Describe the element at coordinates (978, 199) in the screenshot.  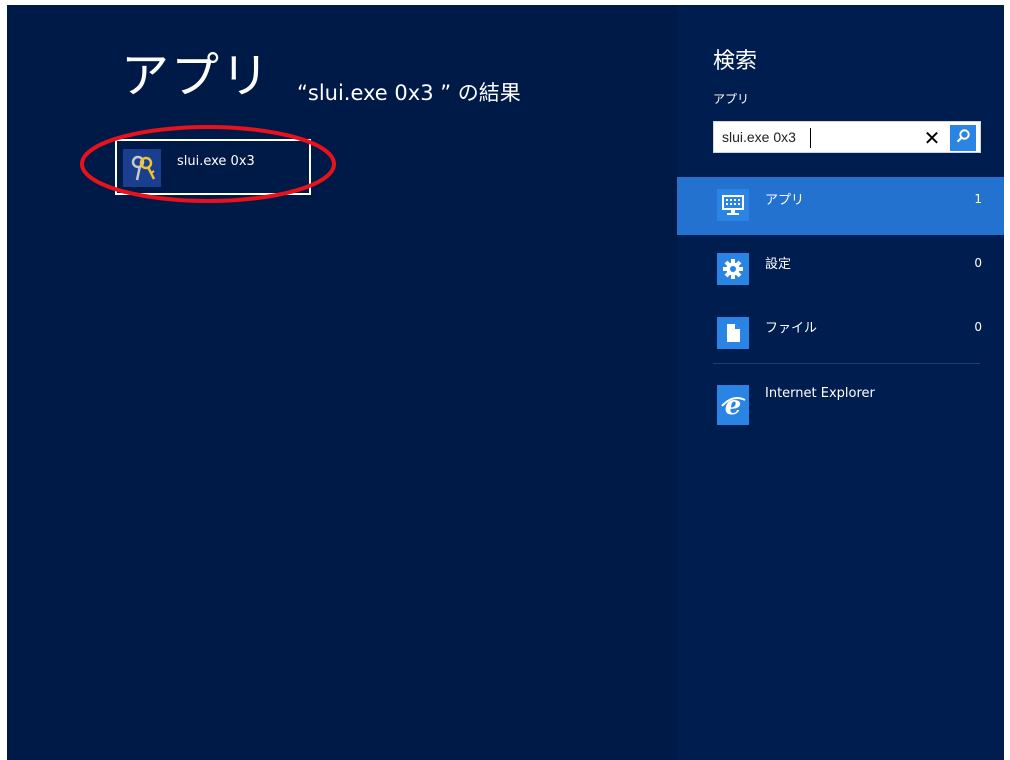
I see `category-count: 1` at that location.